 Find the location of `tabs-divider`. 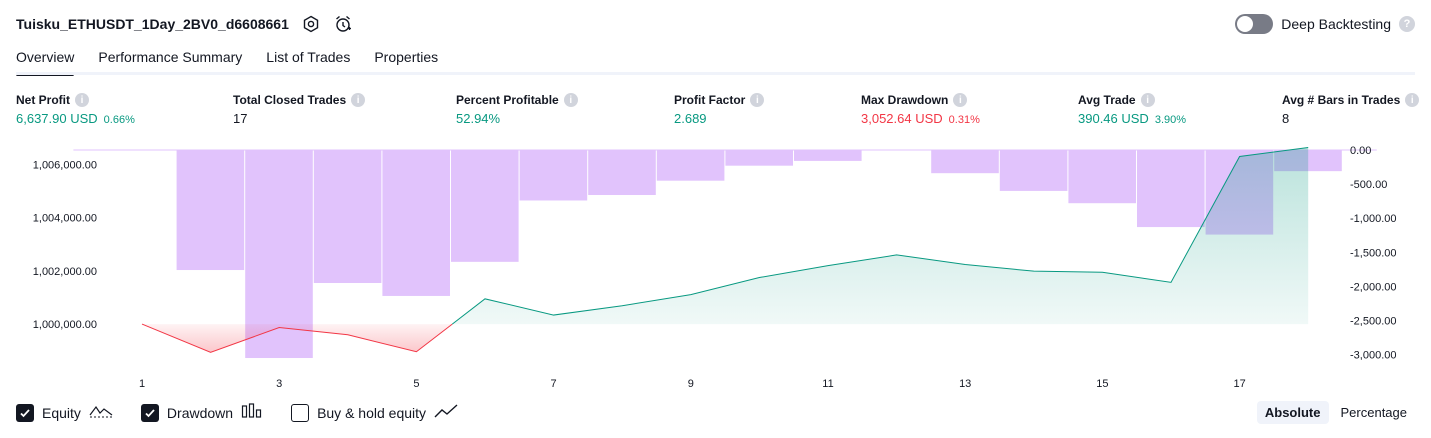

tabs-divider is located at coordinates (715, 73).